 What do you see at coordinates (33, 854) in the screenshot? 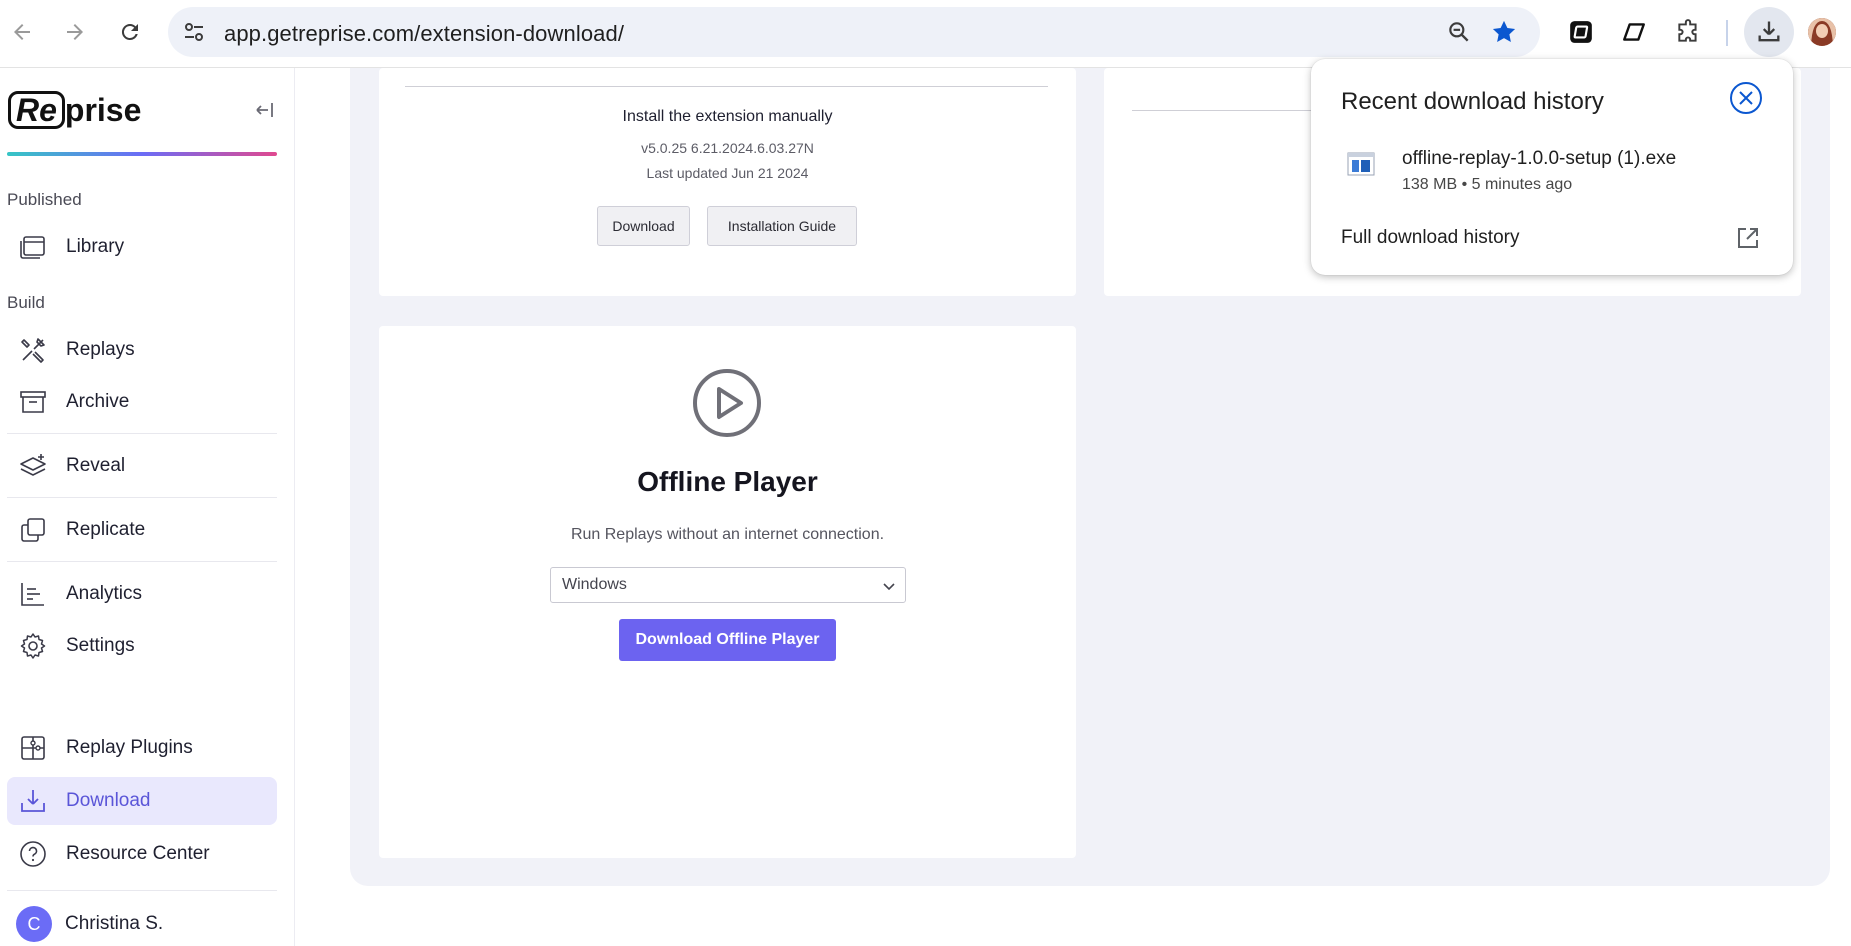
I see `help-icon` at bounding box center [33, 854].